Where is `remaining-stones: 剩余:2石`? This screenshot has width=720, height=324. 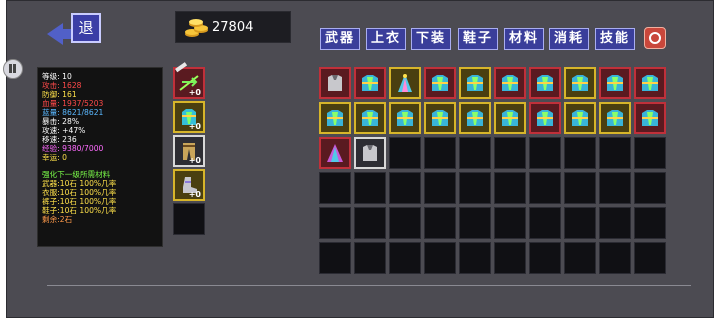 remaining-stones: 剩余:2石 is located at coordinates (57, 219).